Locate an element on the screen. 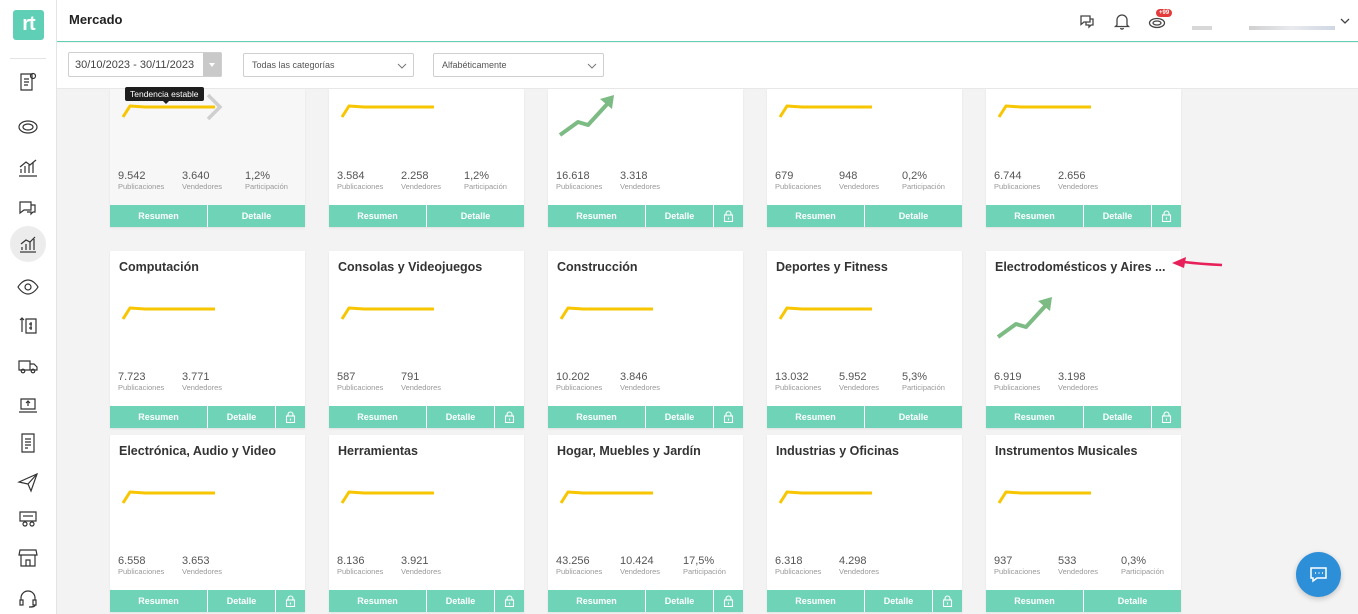 The image size is (1358, 614). publications-stat: 9.542 Publicaciones is located at coordinates (141, 180).